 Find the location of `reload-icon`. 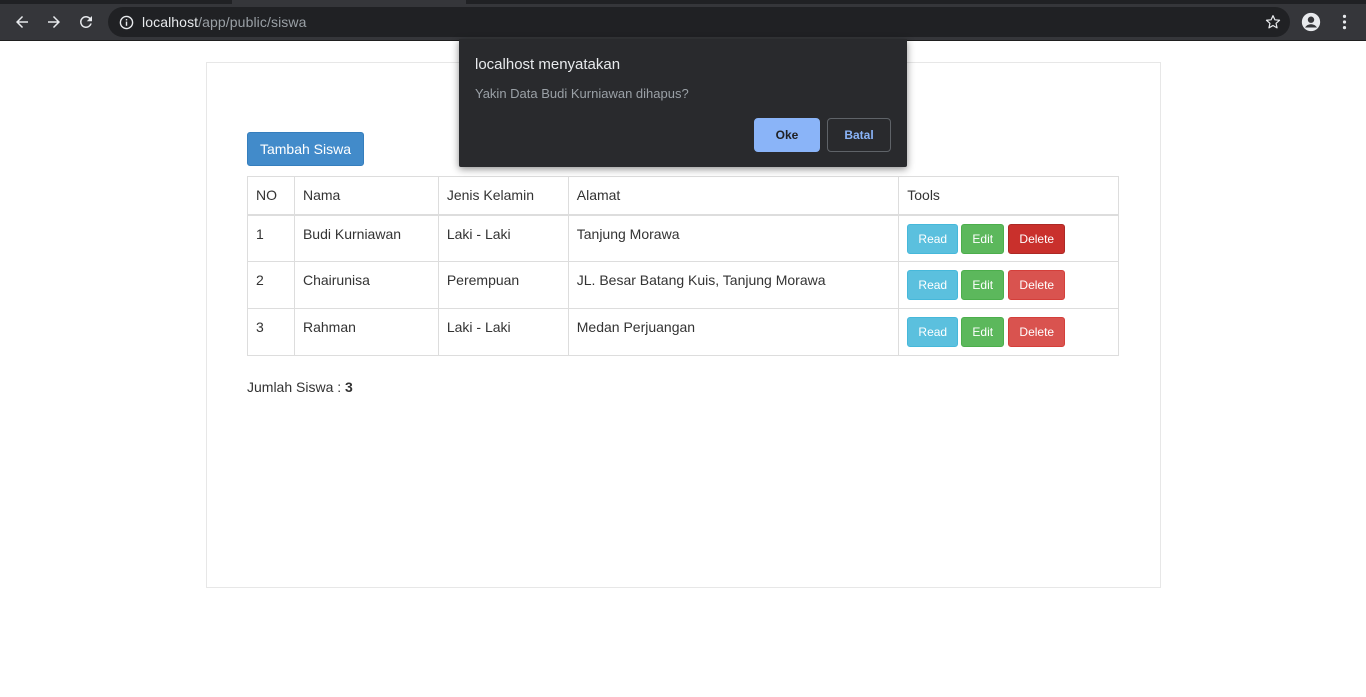

reload-icon is located at coordinates (85, 21).